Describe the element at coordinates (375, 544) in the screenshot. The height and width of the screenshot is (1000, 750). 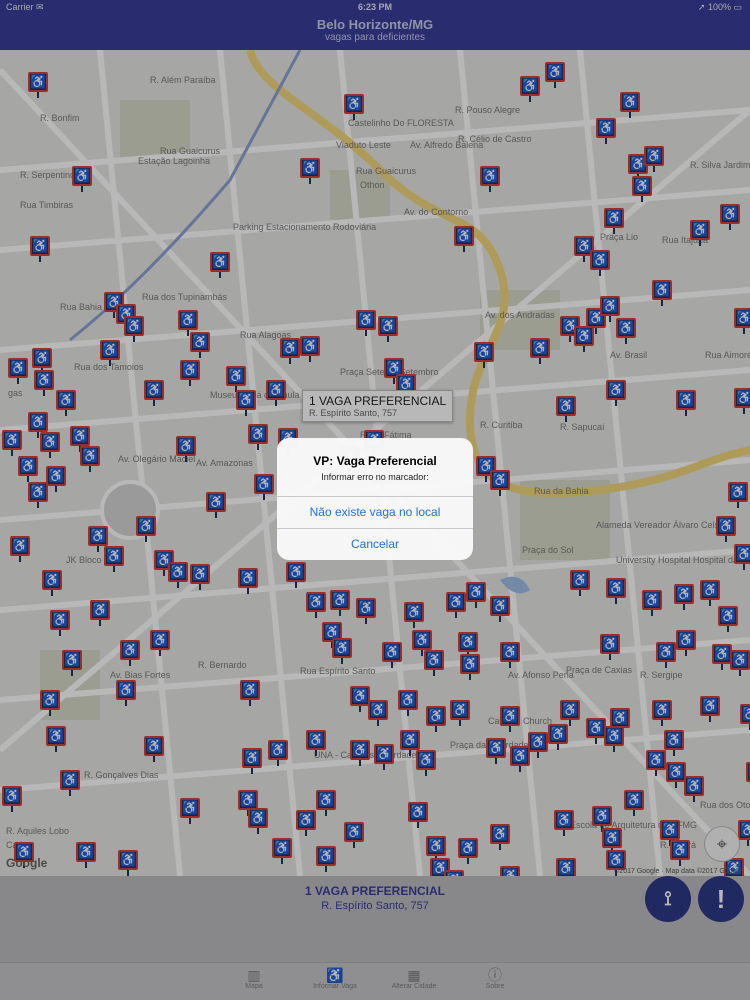
I see `cancel-button: Cancelar` at that location.